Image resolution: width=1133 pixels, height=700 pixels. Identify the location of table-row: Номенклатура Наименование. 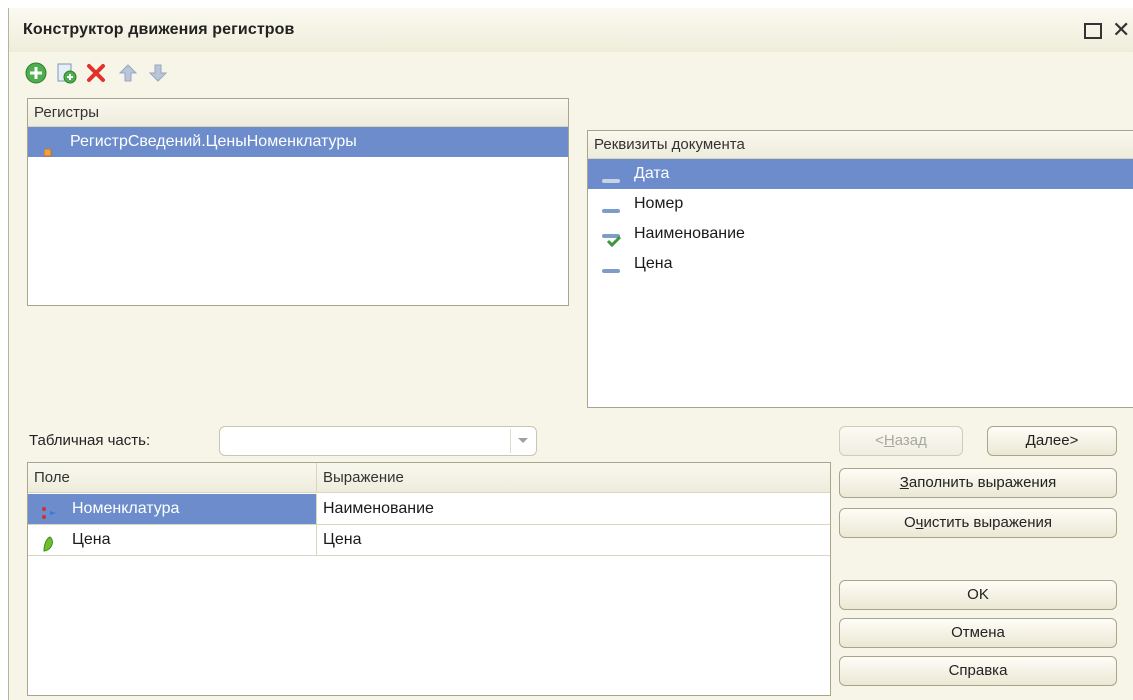
(429, 509).